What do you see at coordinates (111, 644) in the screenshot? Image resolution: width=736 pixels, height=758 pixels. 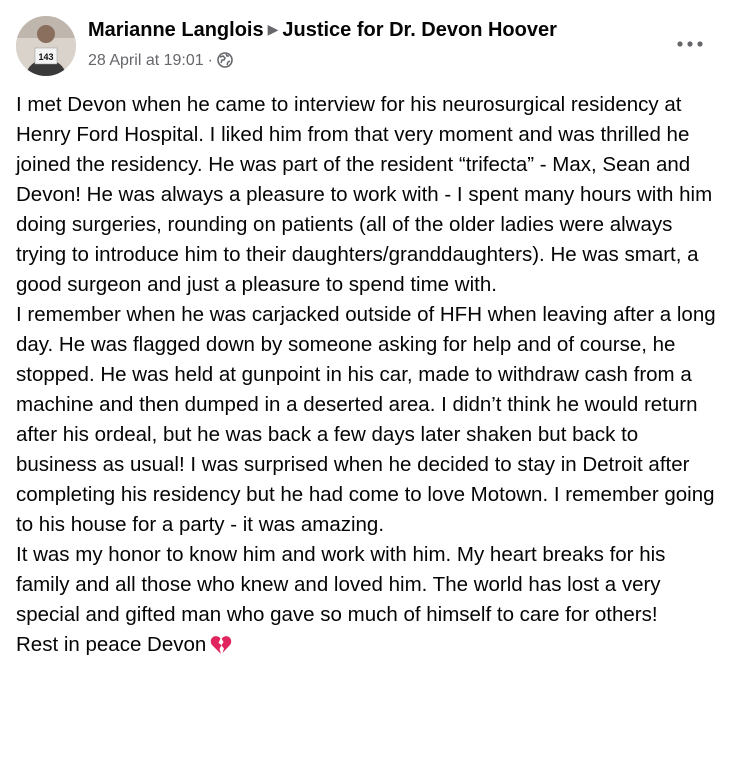 I see `post-paragraph: Rest in peace Devon` at bounding box center [111, 644].